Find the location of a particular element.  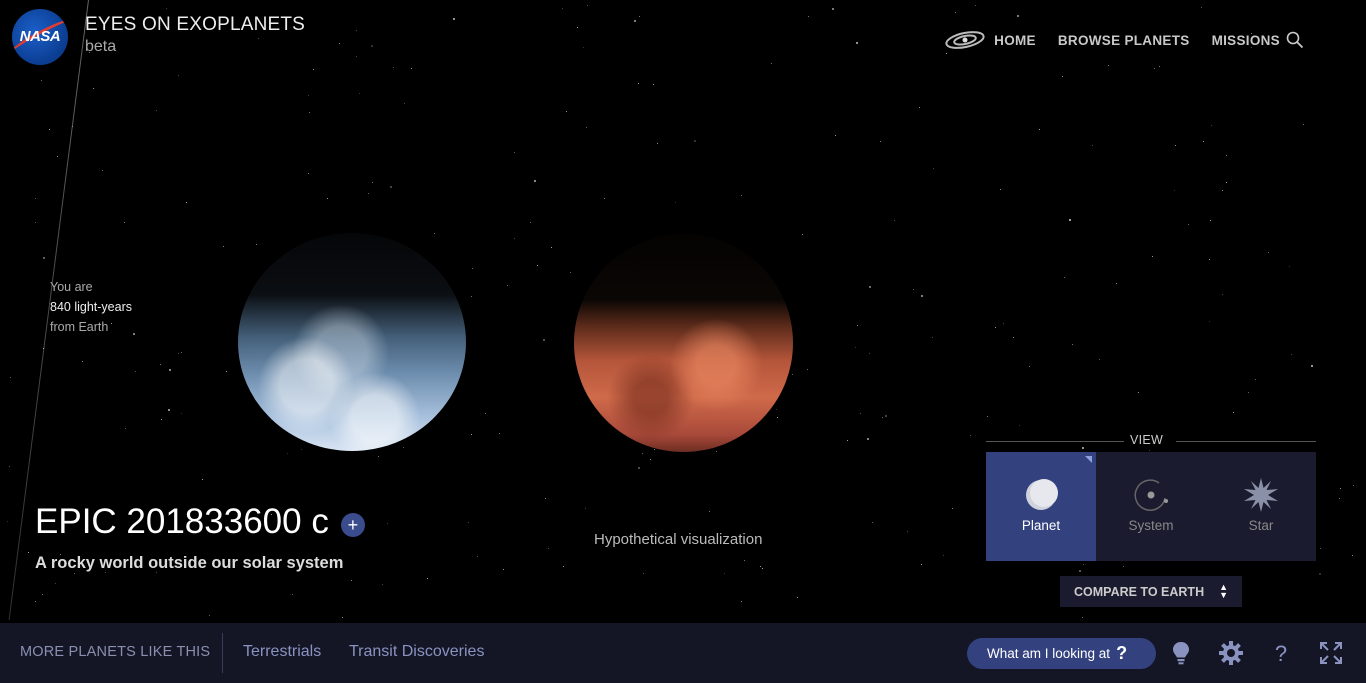

help-icon: ? is located at coordinates (1281, 653).